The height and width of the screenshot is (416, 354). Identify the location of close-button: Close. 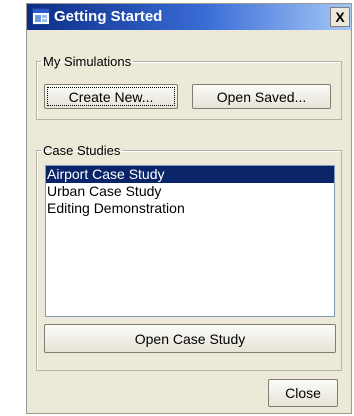
(303, 393).